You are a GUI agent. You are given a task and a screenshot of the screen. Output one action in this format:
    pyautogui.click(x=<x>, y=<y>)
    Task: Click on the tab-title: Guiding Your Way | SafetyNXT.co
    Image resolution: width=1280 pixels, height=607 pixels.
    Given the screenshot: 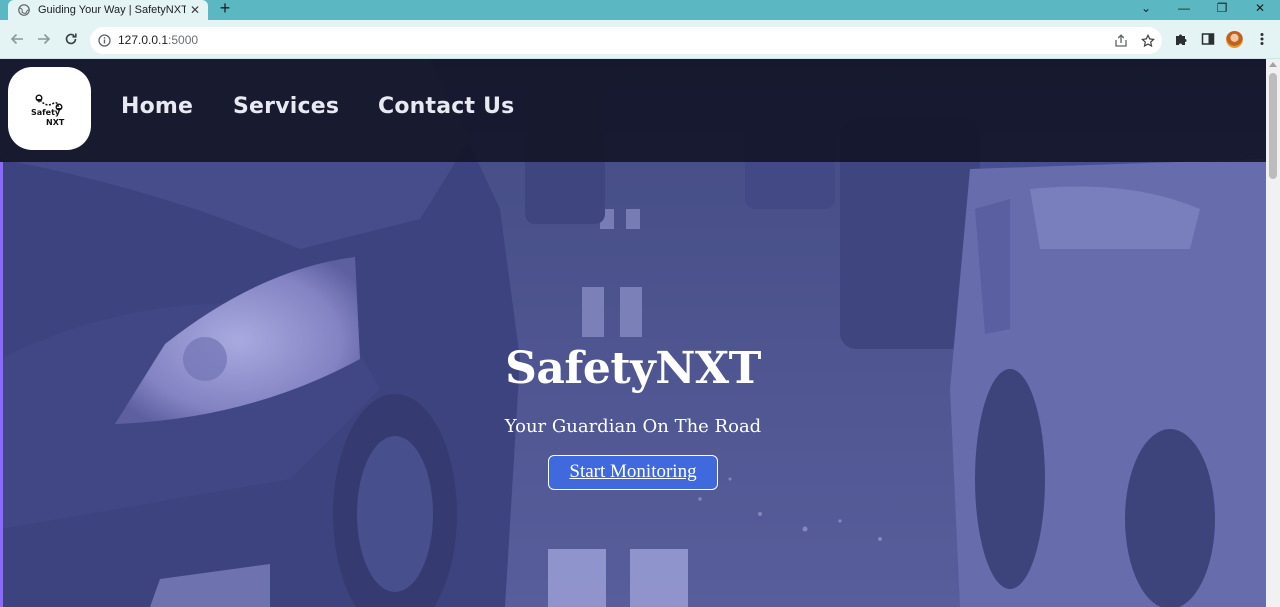 What is the action you would take?
    pyautogui.click(x=112, y=10)
    